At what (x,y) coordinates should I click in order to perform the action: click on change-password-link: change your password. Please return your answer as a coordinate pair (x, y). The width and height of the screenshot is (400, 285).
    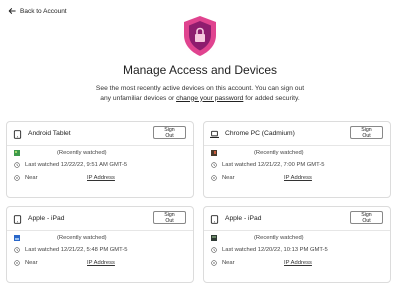
    Looking at the image, I should click on (209, 98).